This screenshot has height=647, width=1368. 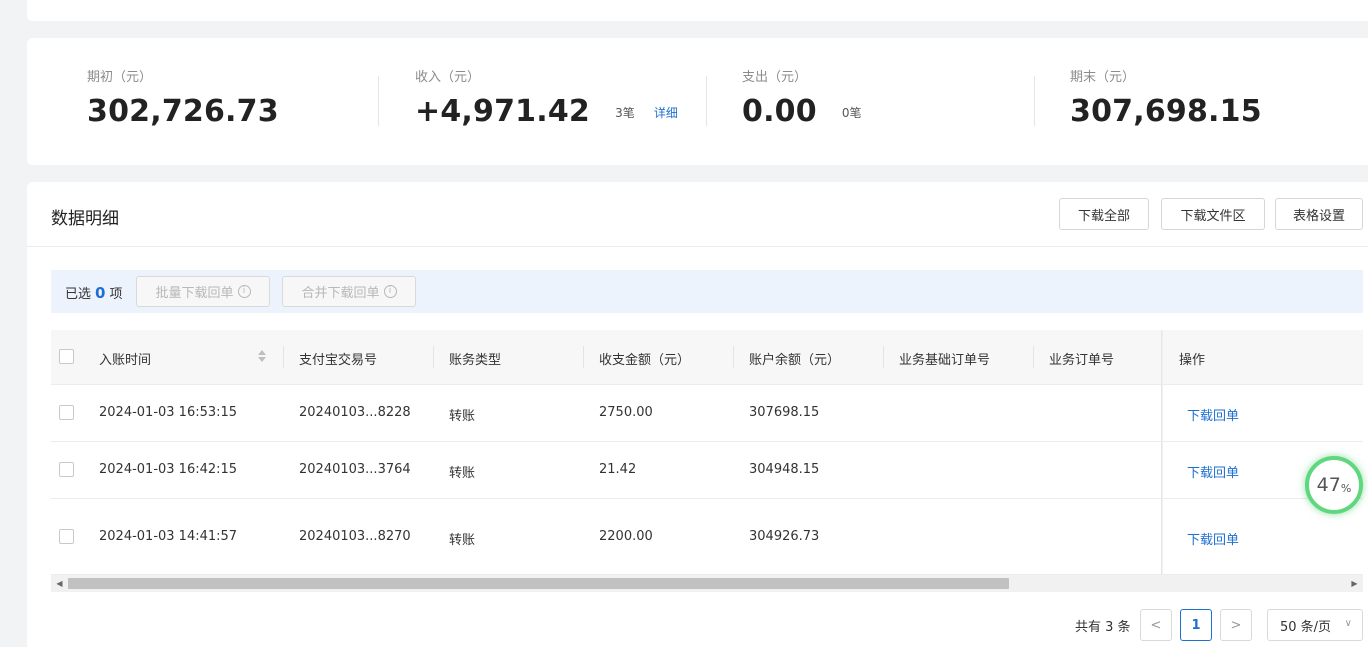 What do you see at coordinates (59, 583) in the screenshot?
I see `scroll-left-icon: ◀` at bounding box center [59, 583].